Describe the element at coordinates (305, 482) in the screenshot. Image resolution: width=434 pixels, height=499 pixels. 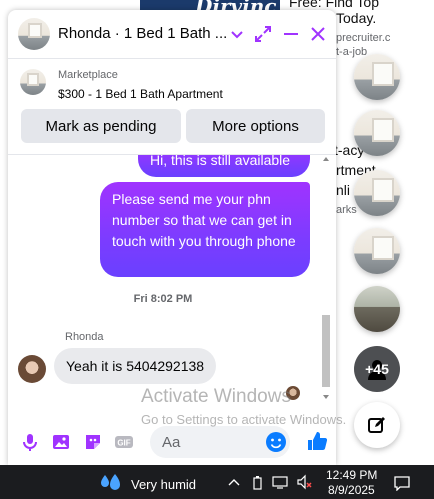
I see `volume-muted-icon` at that location.